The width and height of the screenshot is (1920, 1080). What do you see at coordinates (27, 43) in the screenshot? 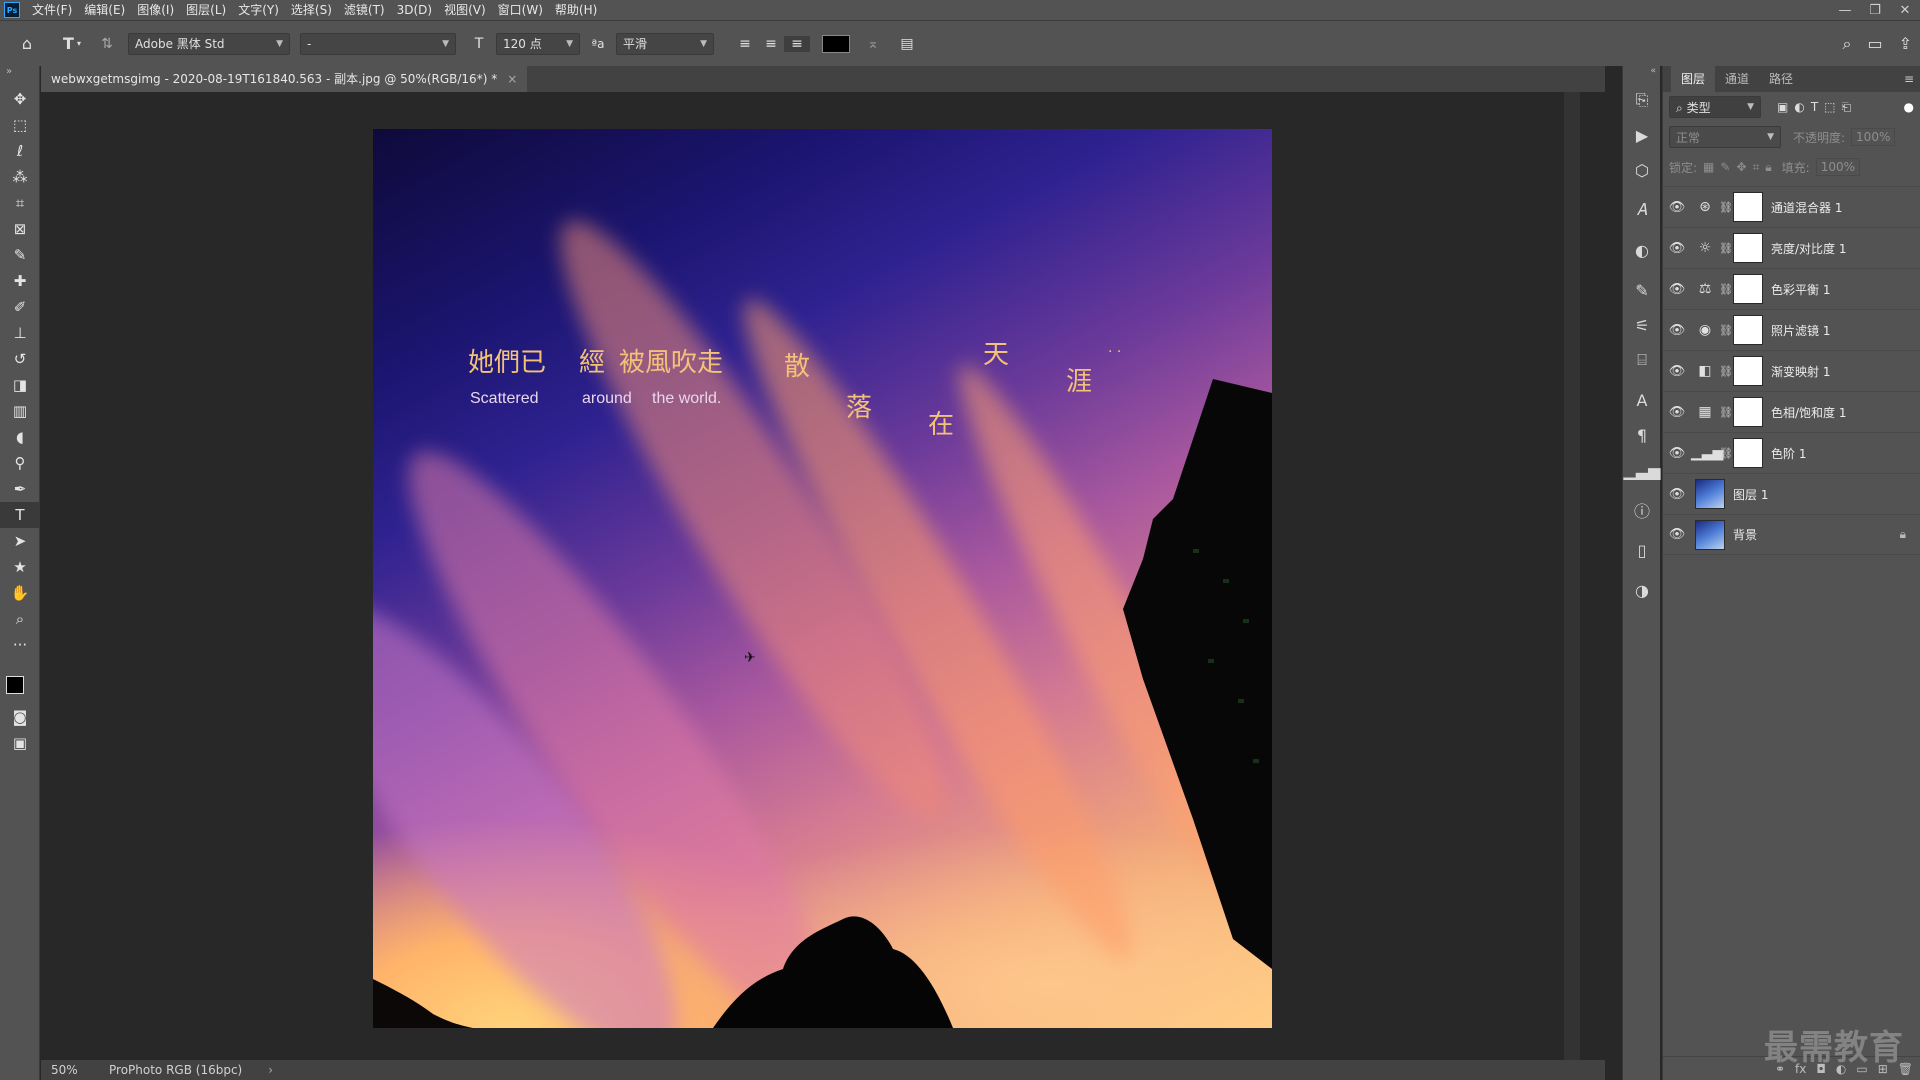
I see `home-icon: ⌂` at bounding box center [27, 43].